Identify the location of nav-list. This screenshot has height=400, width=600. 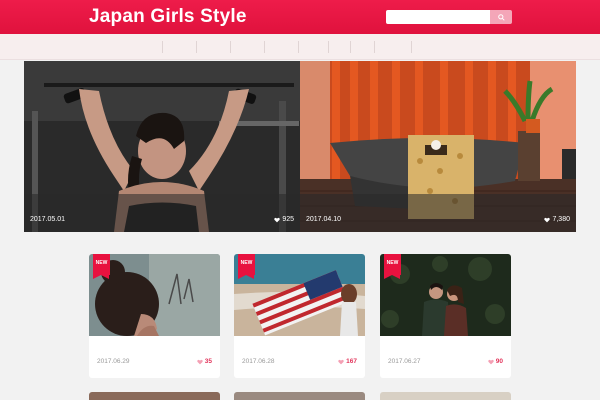
(287, 47).